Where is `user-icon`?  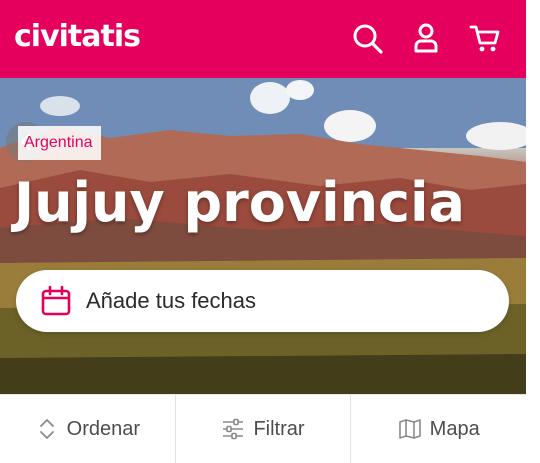 user-icon is located at coordinates (426, 38).